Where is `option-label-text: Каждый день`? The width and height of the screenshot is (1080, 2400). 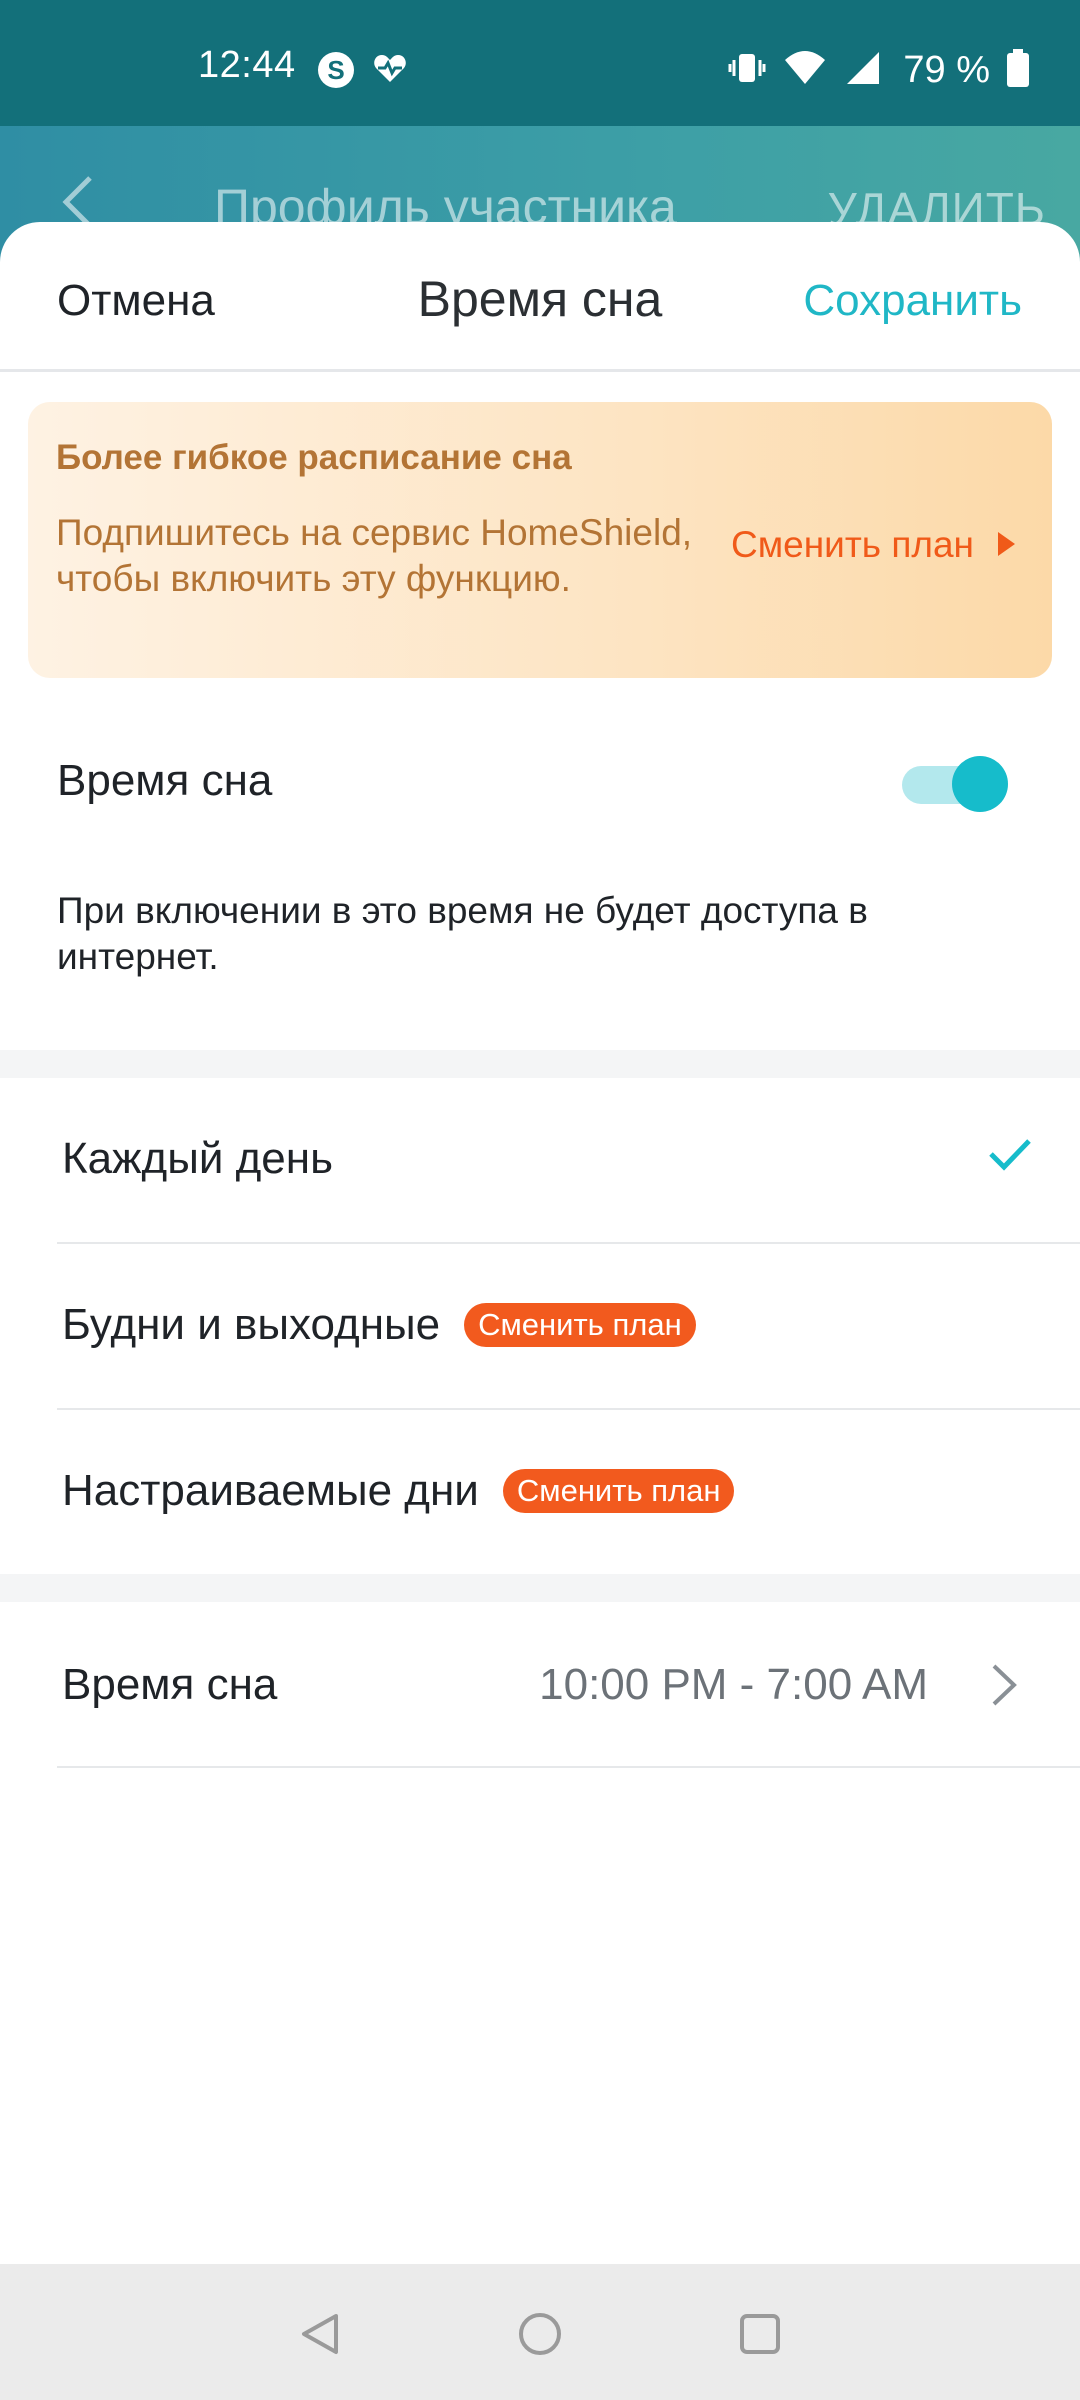 option-label-text: Каждый день is located at coordinates (198, 1158).